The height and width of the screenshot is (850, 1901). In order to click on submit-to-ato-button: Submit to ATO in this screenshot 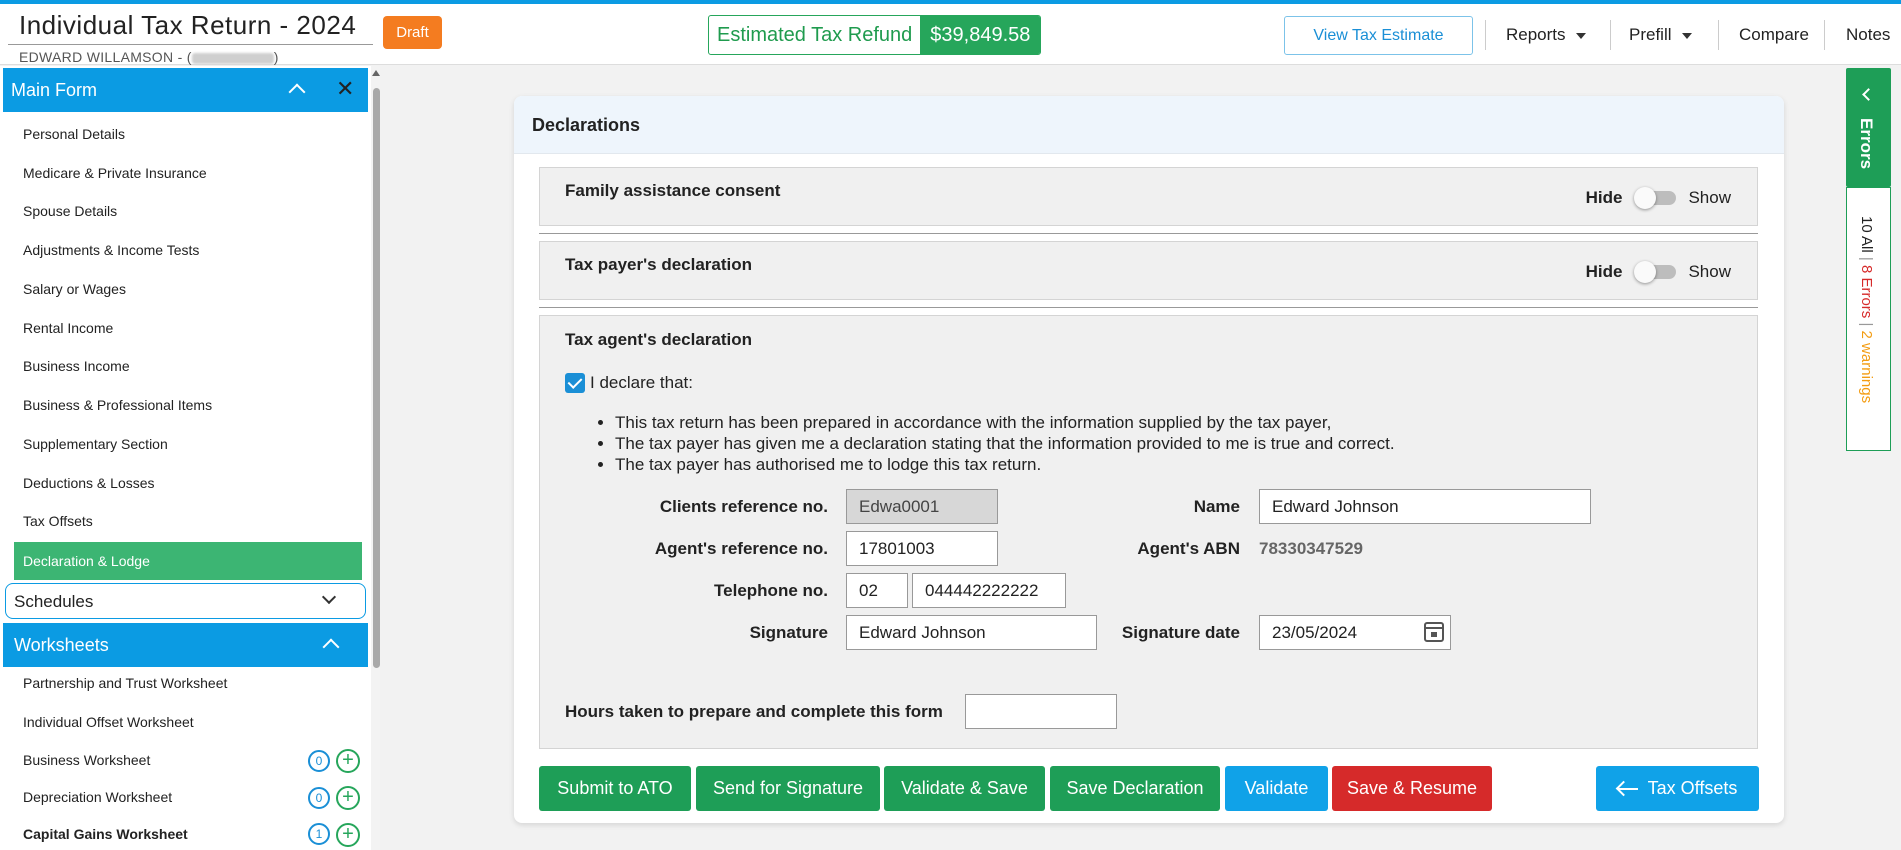, I will do `click(615, 788)`.